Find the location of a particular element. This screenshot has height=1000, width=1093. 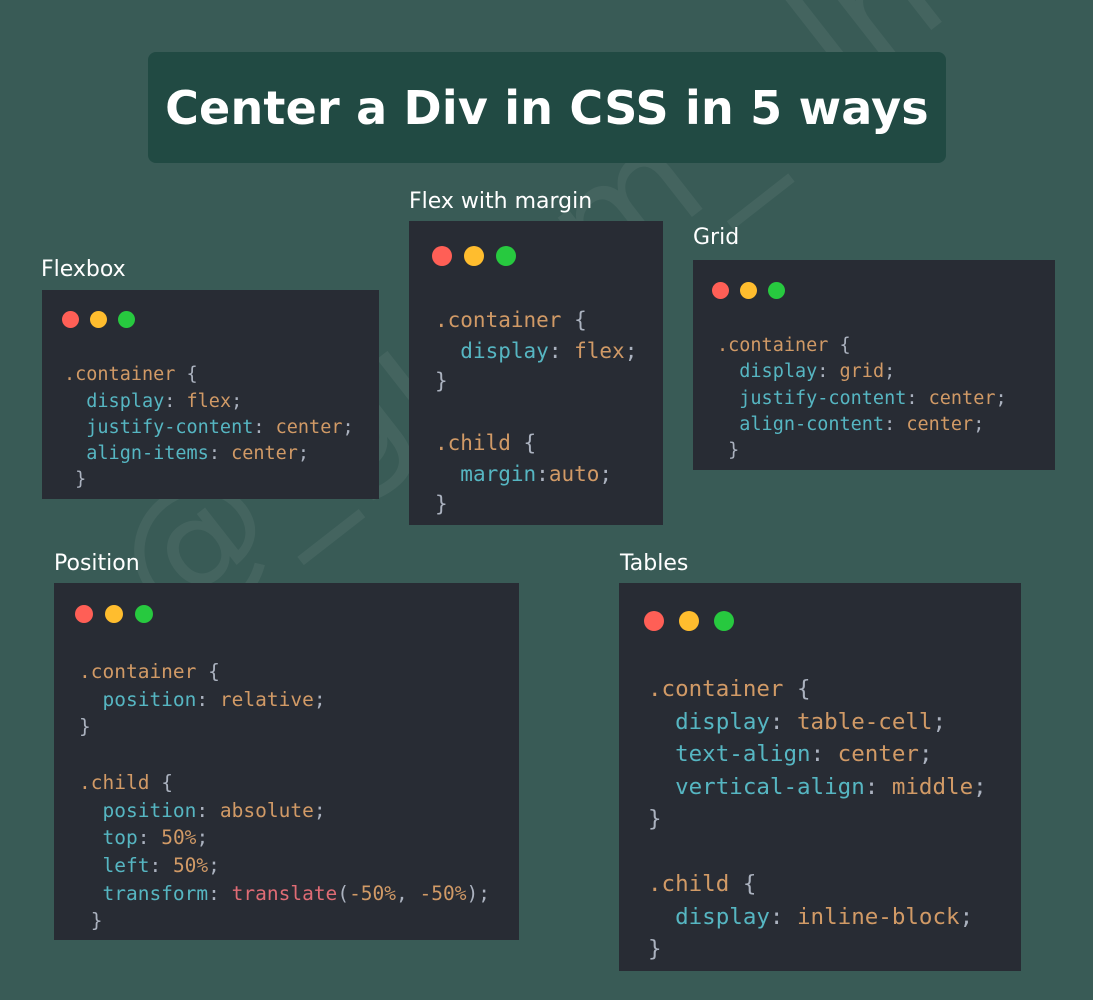

code-token: -50% is located at coordinates (373, 893).